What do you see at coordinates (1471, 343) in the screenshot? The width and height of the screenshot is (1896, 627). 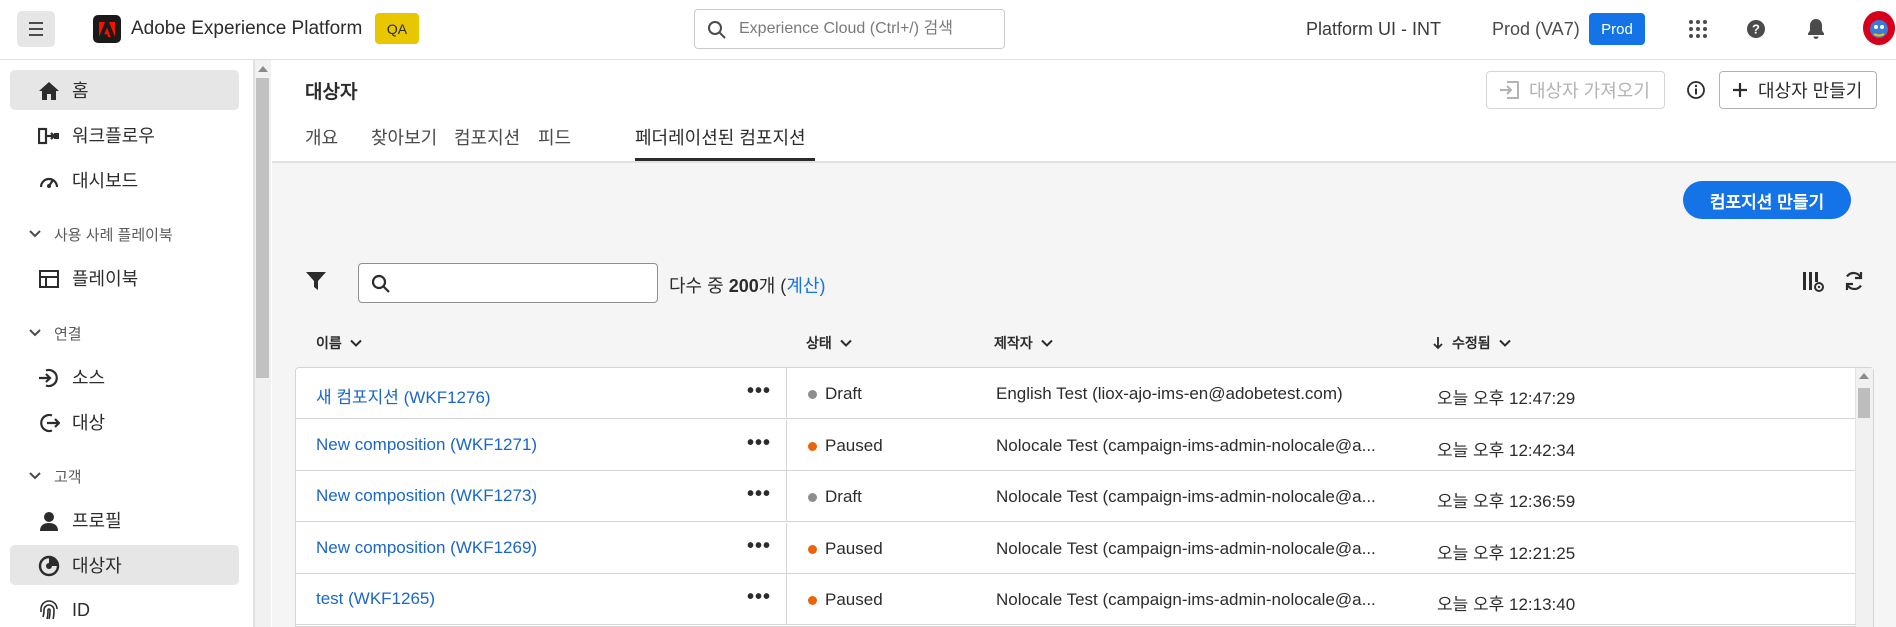 I see `column-header-modified: 수정됨` at bounding box center [1471, 343].